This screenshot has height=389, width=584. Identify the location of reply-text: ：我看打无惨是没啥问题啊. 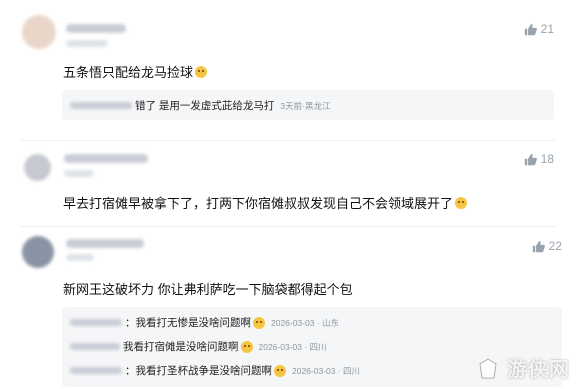
(188, 323).